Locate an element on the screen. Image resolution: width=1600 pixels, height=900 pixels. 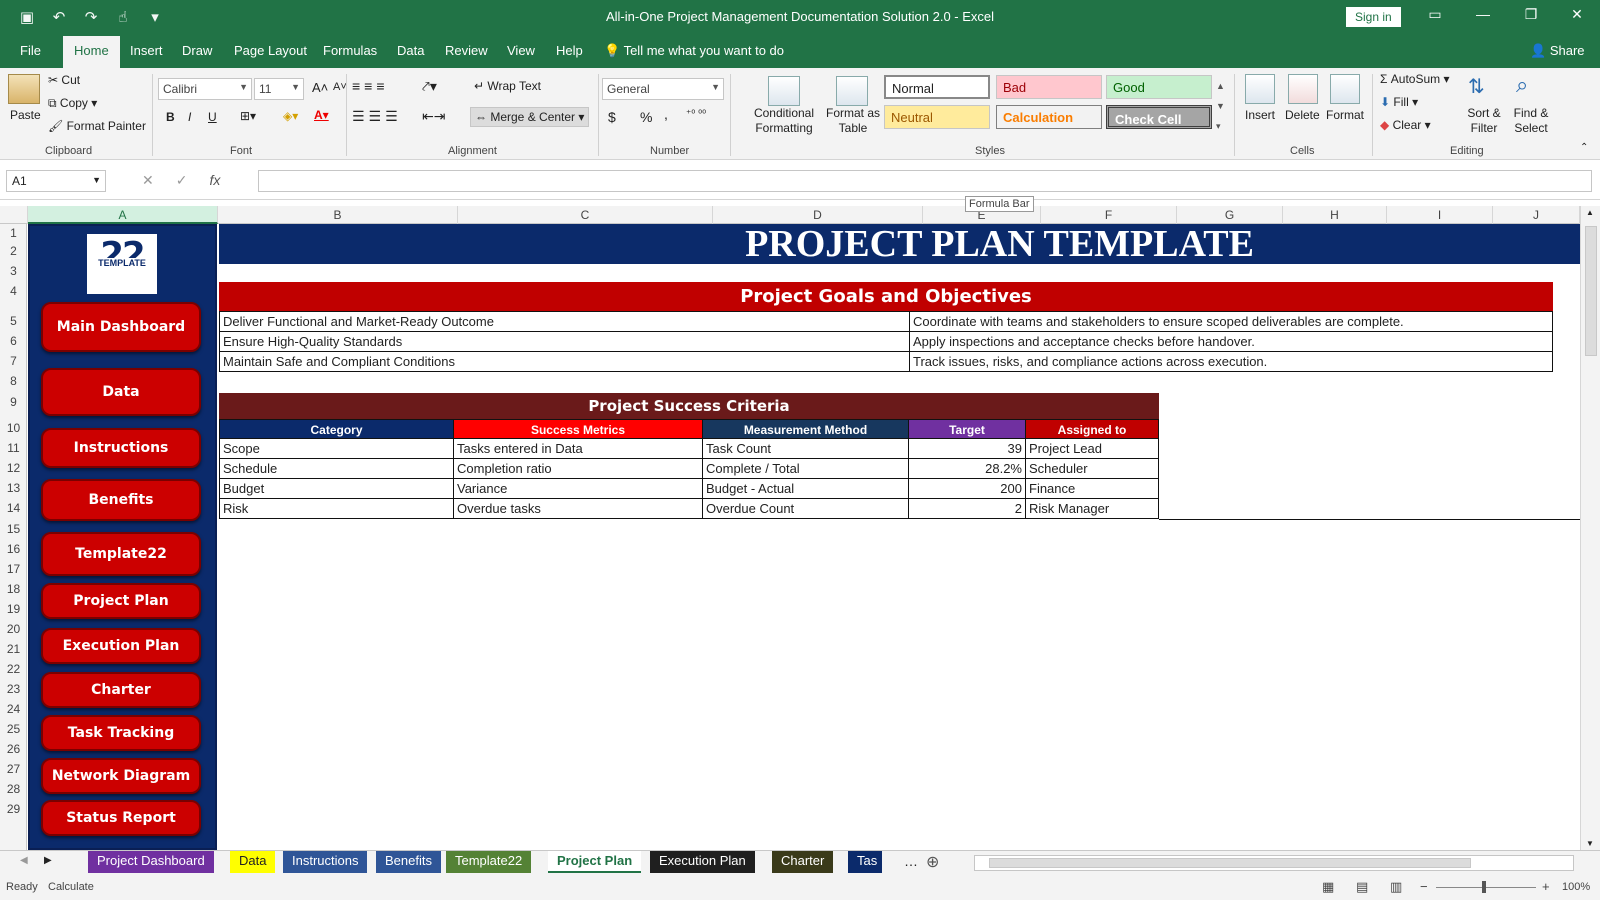
goal-cell: Ensure High-Quality Standards is located at coordinates (564, 342).